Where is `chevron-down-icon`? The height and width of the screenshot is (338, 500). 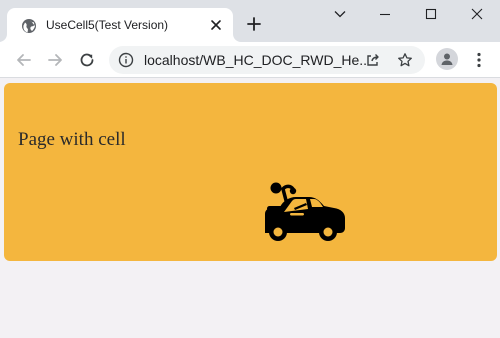 chevron-down-icon is located at coordinates (340, 14).